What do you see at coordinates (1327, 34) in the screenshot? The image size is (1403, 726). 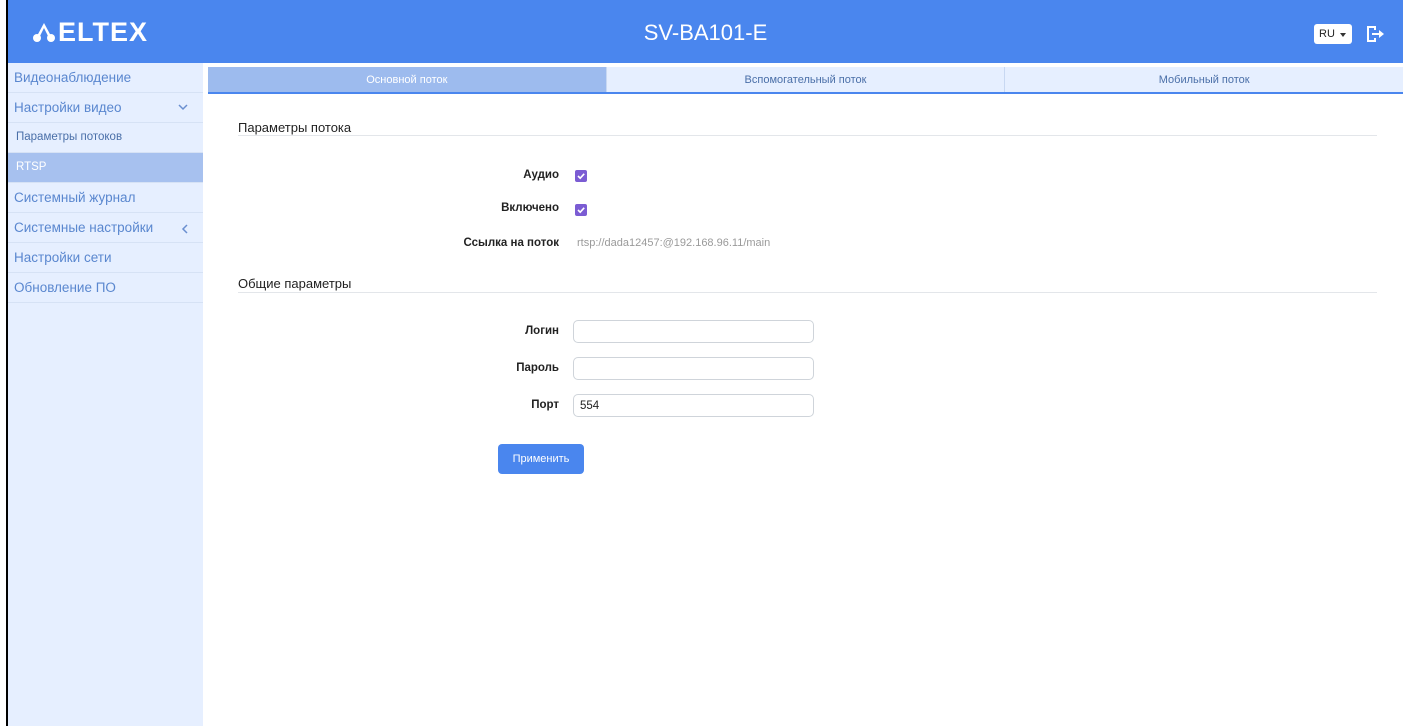 I see `language-value: RU` at bounding box center [1327, 34].